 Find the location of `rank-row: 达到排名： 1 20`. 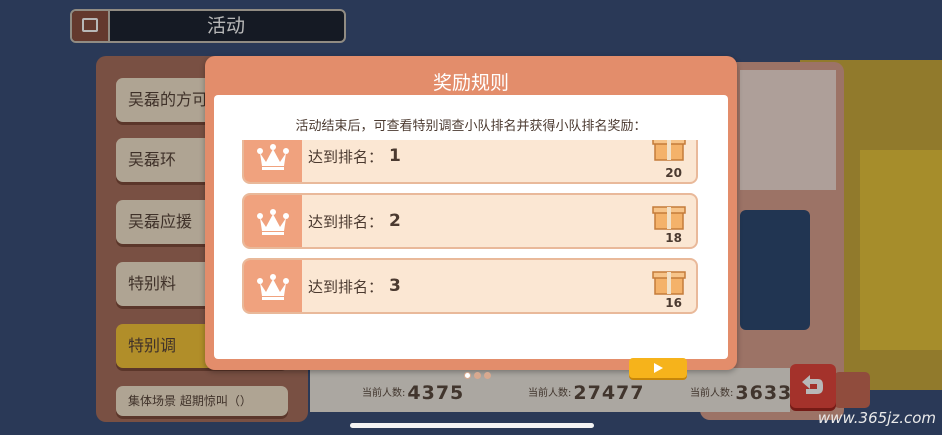

rank-row: 达到排名： 1 20 is located at coordinates (470, 162).